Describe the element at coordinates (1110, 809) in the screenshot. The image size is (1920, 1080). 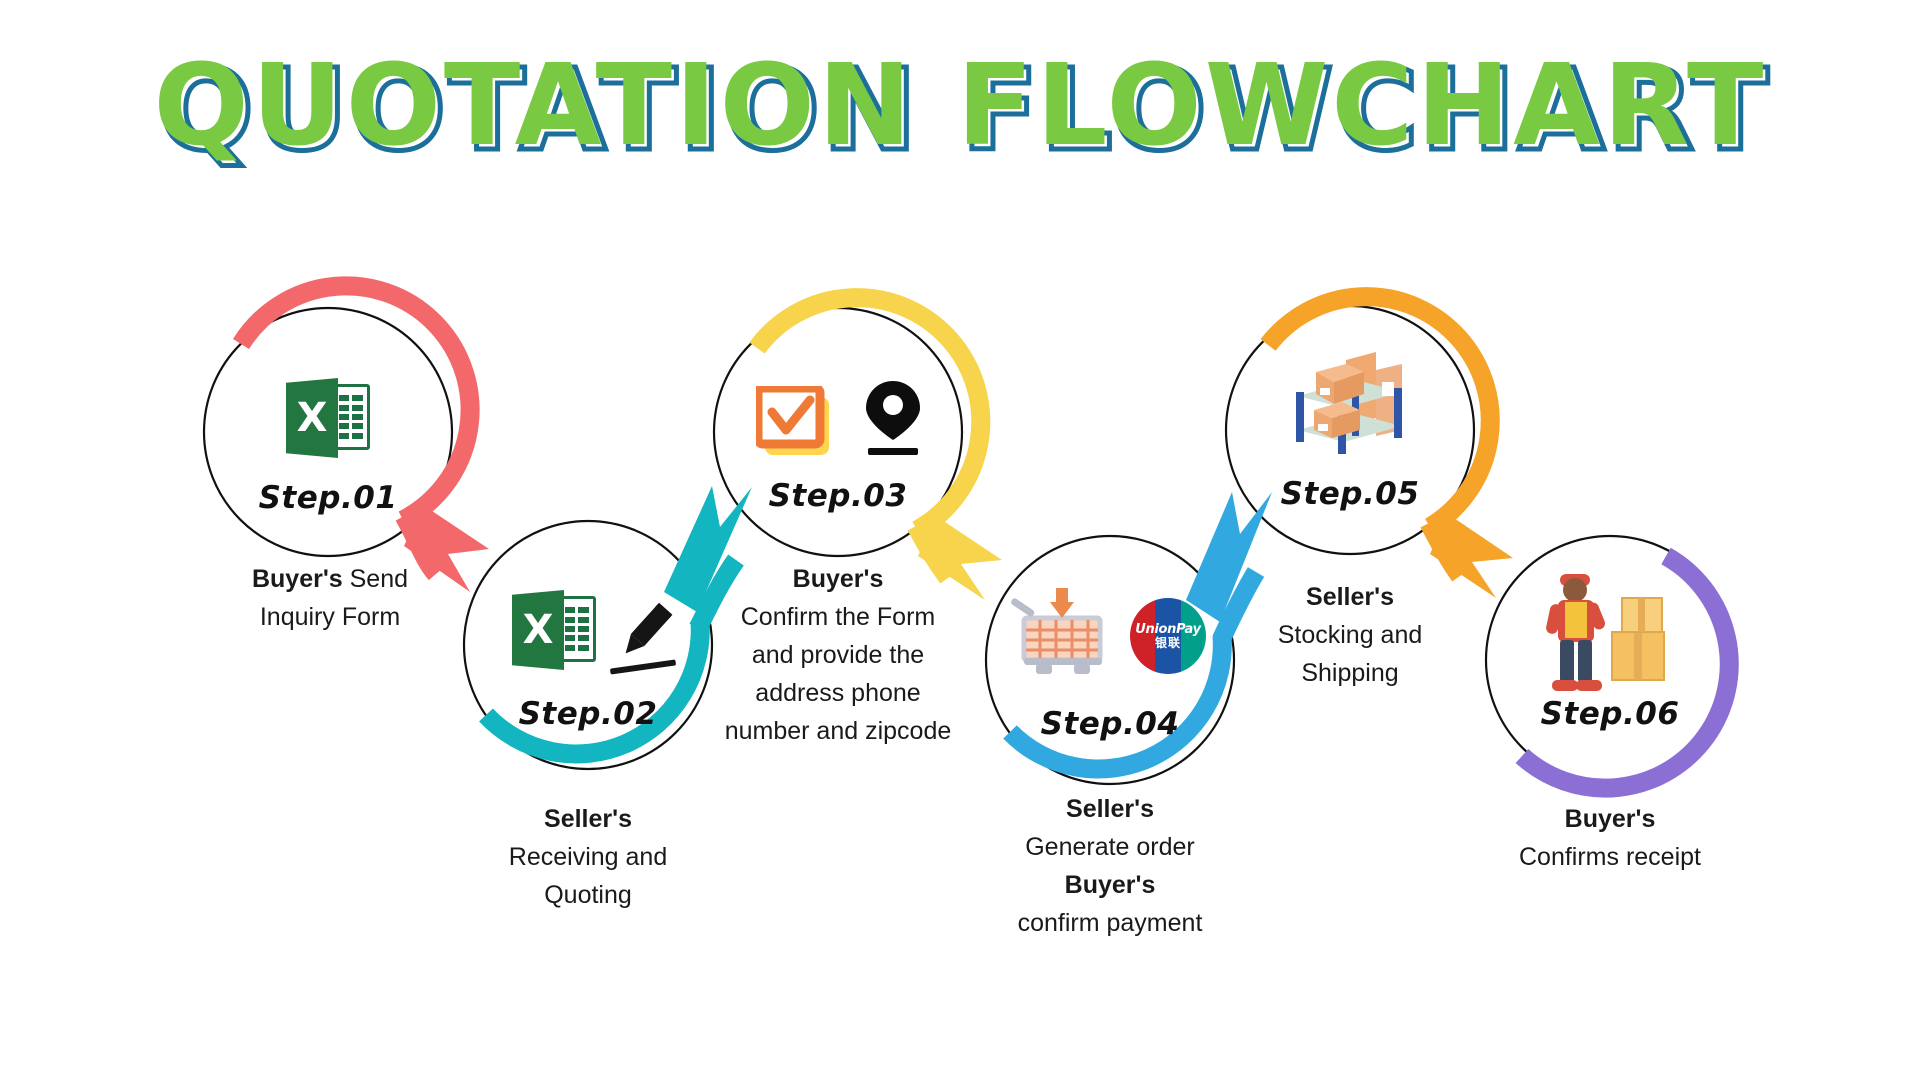
I see `step-04-actor: Seller's` at that location.